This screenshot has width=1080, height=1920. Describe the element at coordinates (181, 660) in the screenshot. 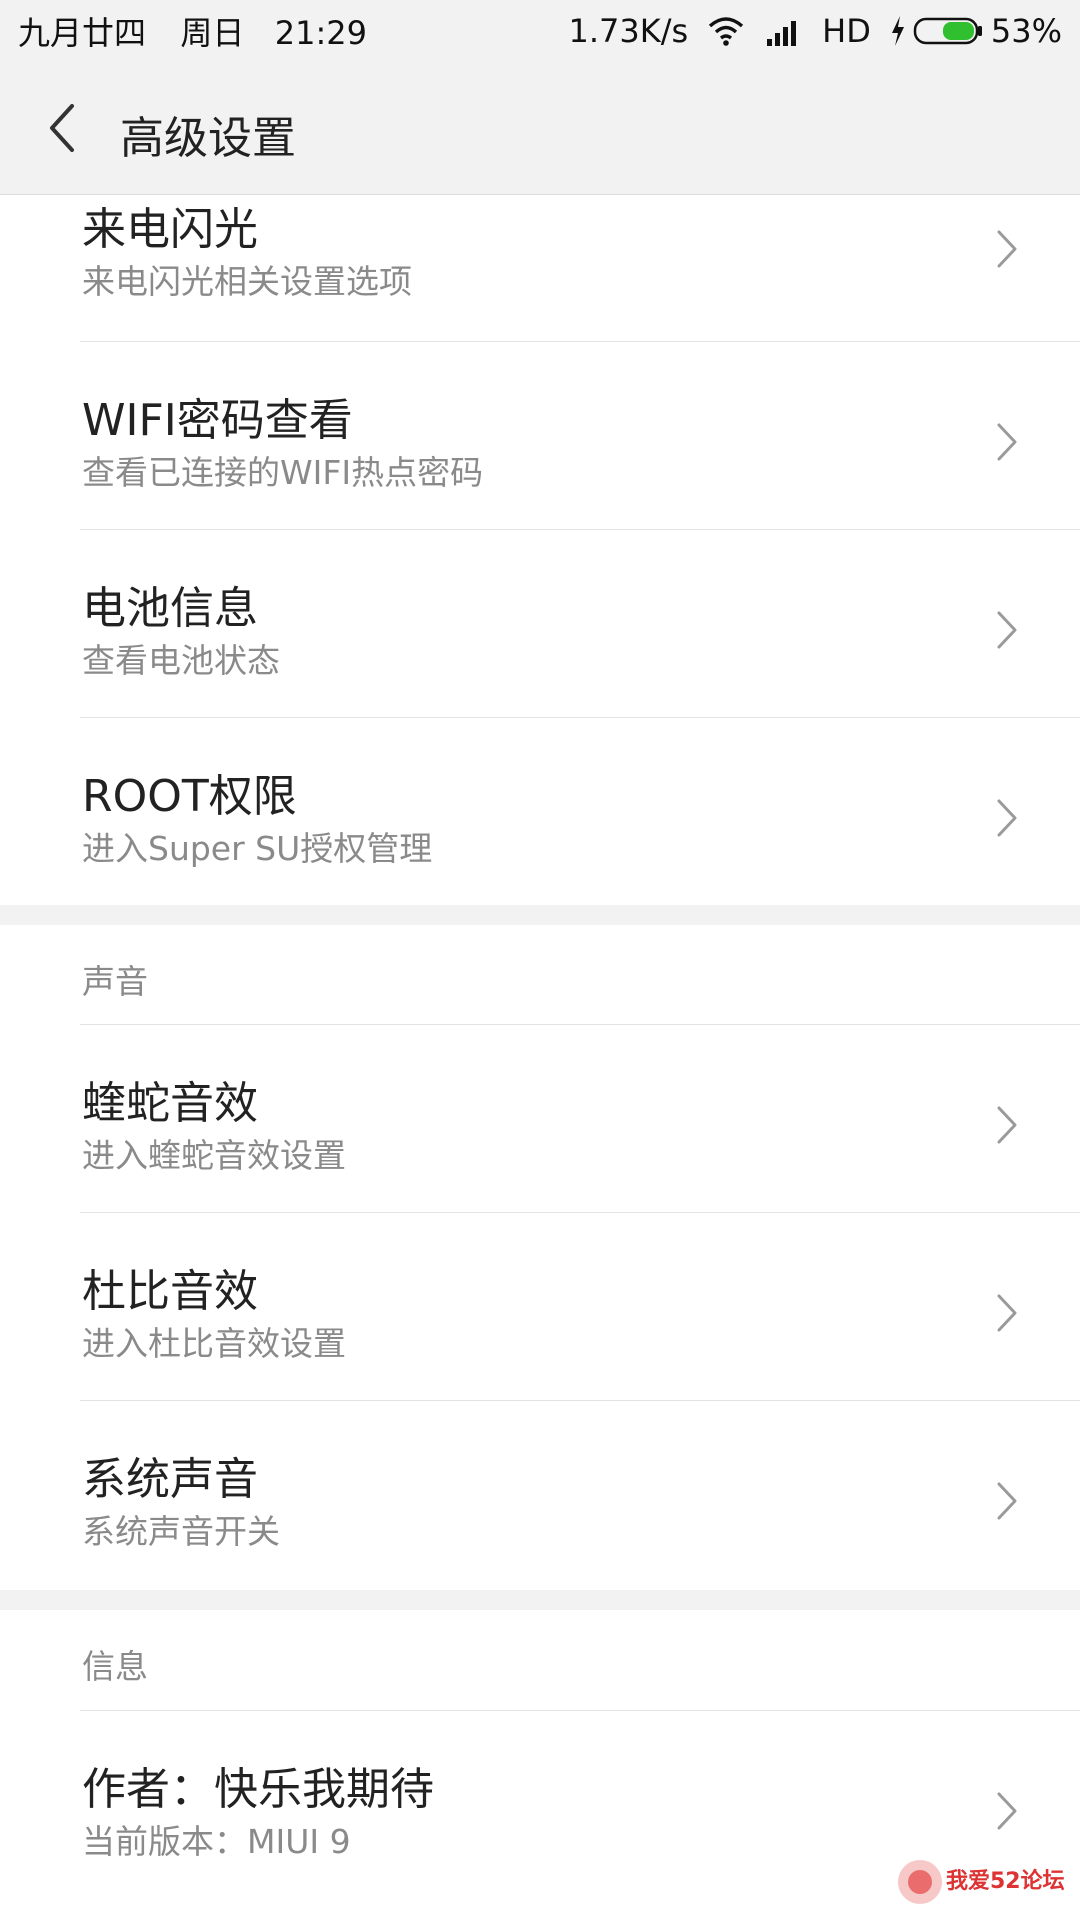

I see `item-subtitle: 查看电池状态` at that location.